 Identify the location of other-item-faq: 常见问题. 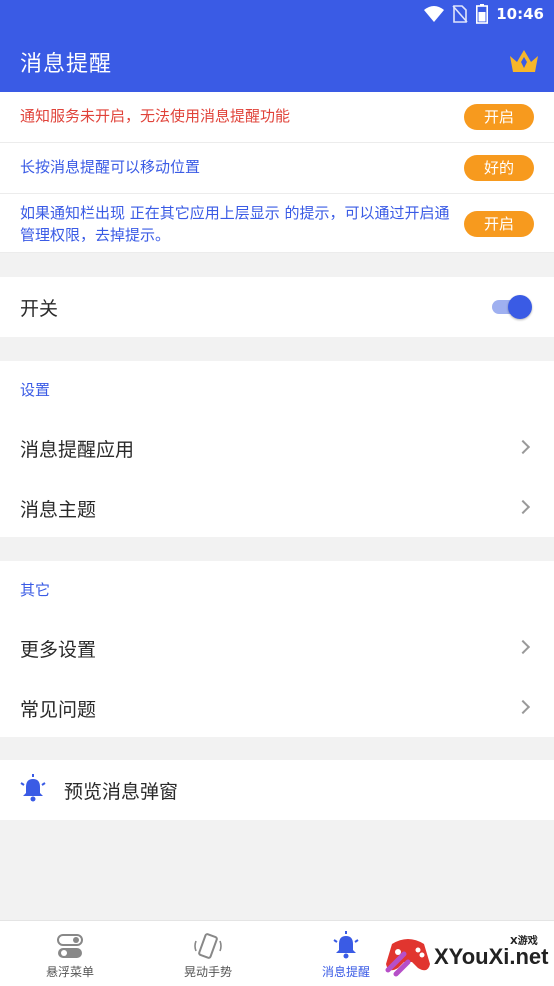
(277, 707).